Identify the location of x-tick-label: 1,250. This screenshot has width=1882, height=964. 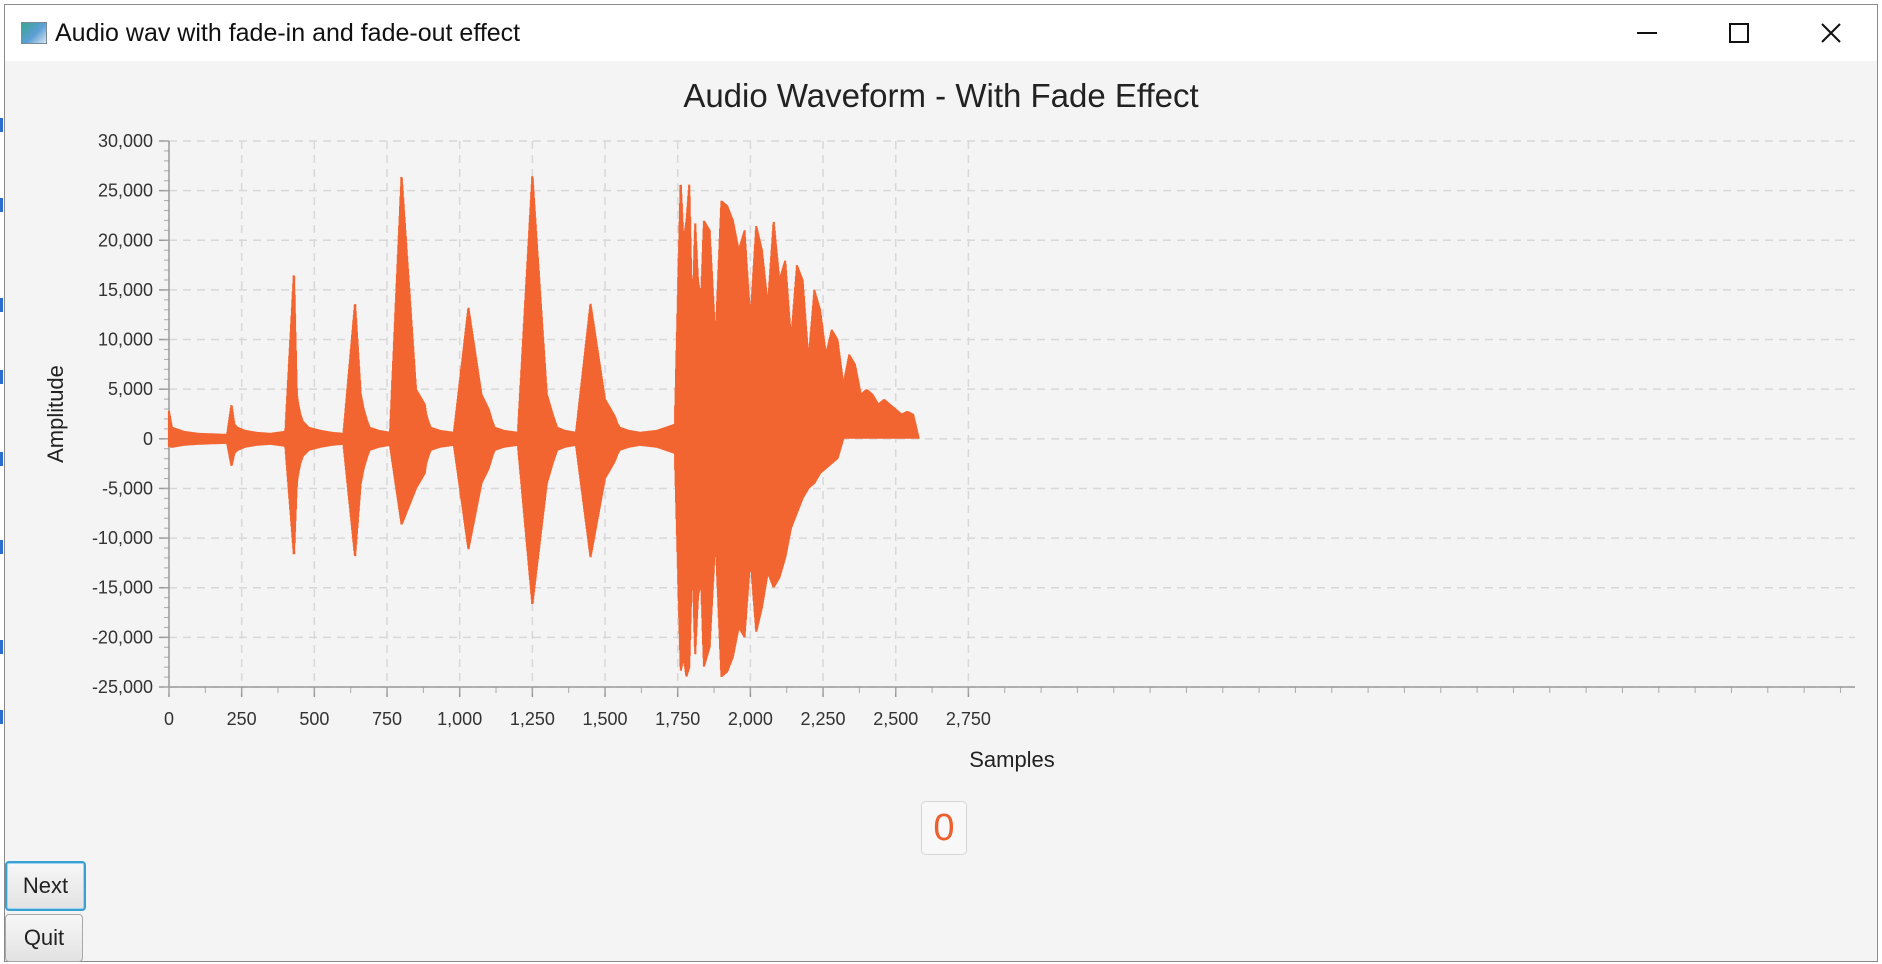
(532, 719).